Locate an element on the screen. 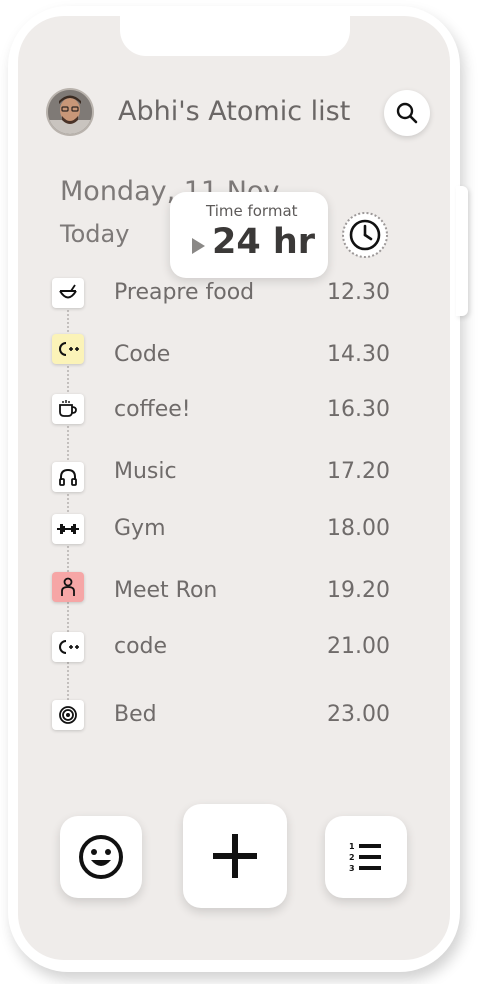 The height and width of the screenshot is (984, 482). task-name-4: Music is located at coordinates (145, 471).